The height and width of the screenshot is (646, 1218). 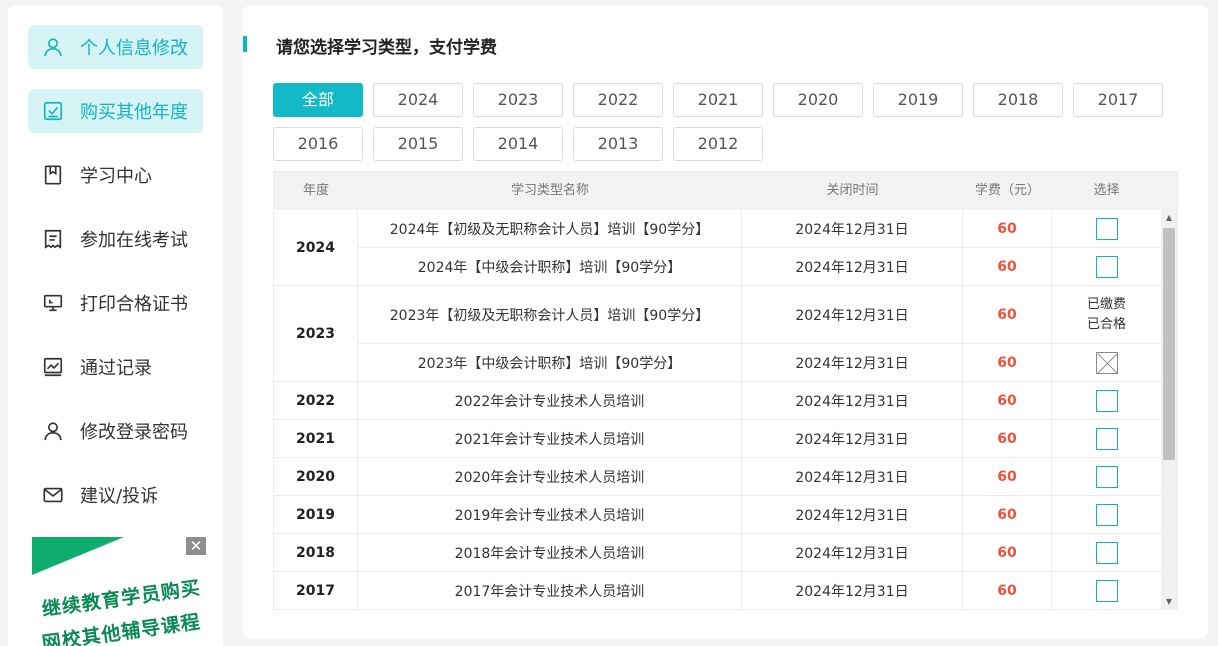 I want to click on checkbox-icon, so click(x=53, y=111).